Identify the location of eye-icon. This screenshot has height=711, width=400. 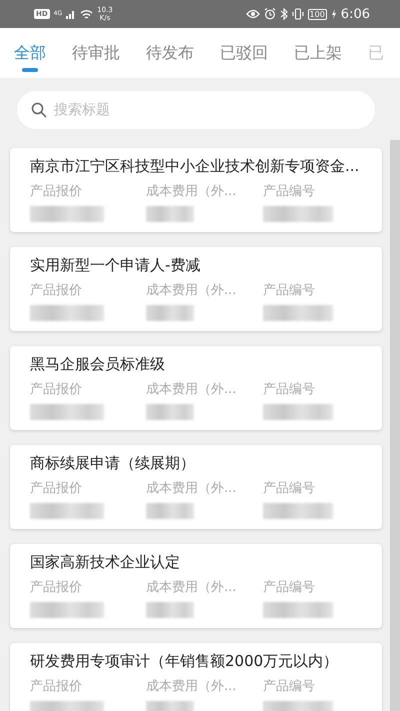
(253, 14).